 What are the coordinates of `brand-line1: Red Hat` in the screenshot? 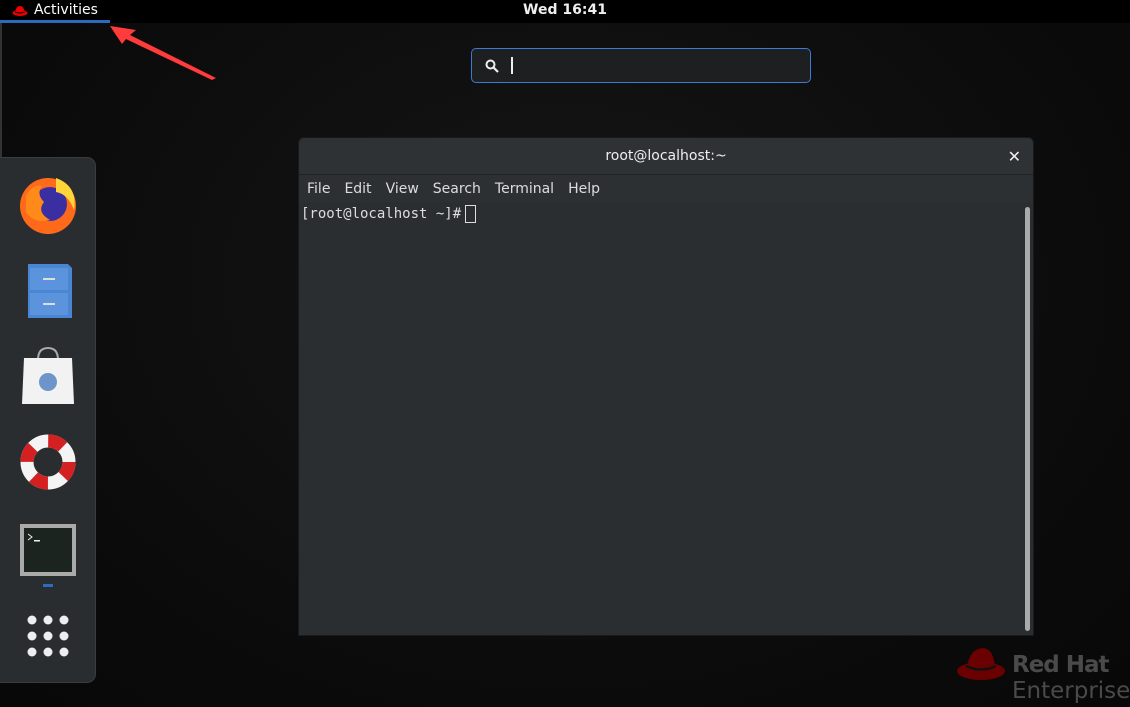 It's located at (1061, 665).